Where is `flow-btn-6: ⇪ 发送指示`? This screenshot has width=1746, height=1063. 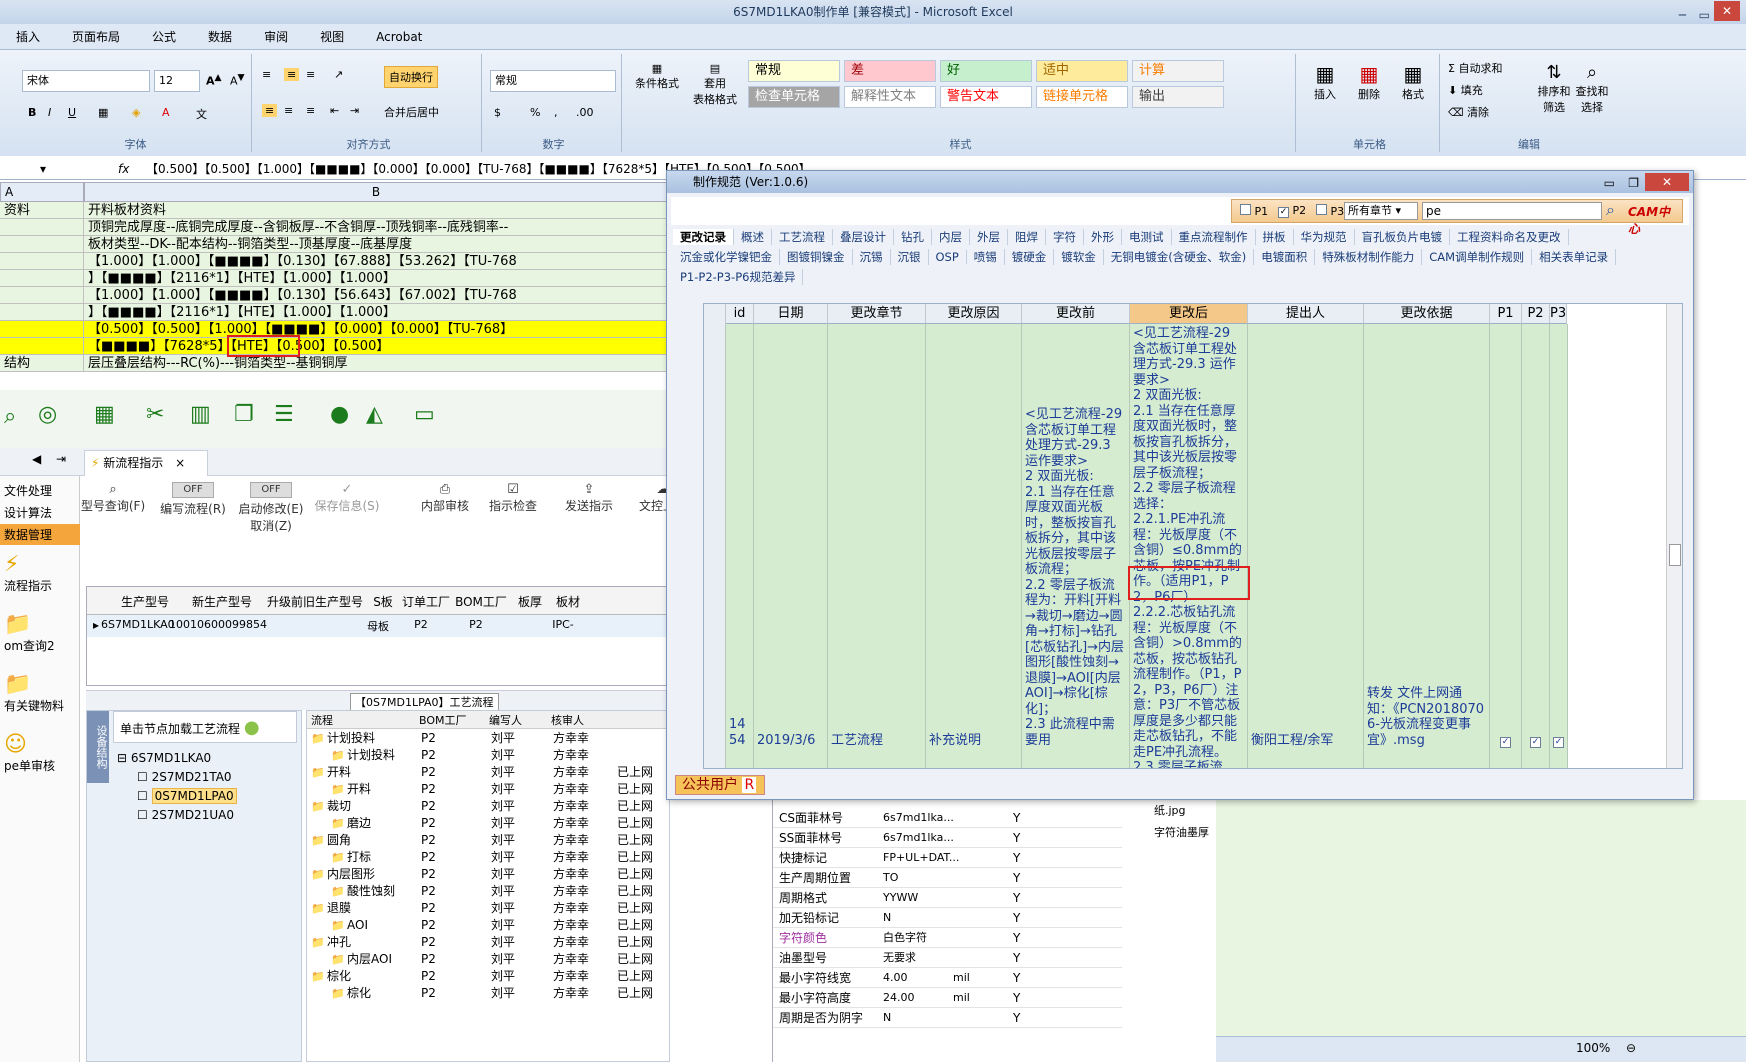
flow-btn-6: ⇪ 发送指示 is located at coordinates (589, 498).